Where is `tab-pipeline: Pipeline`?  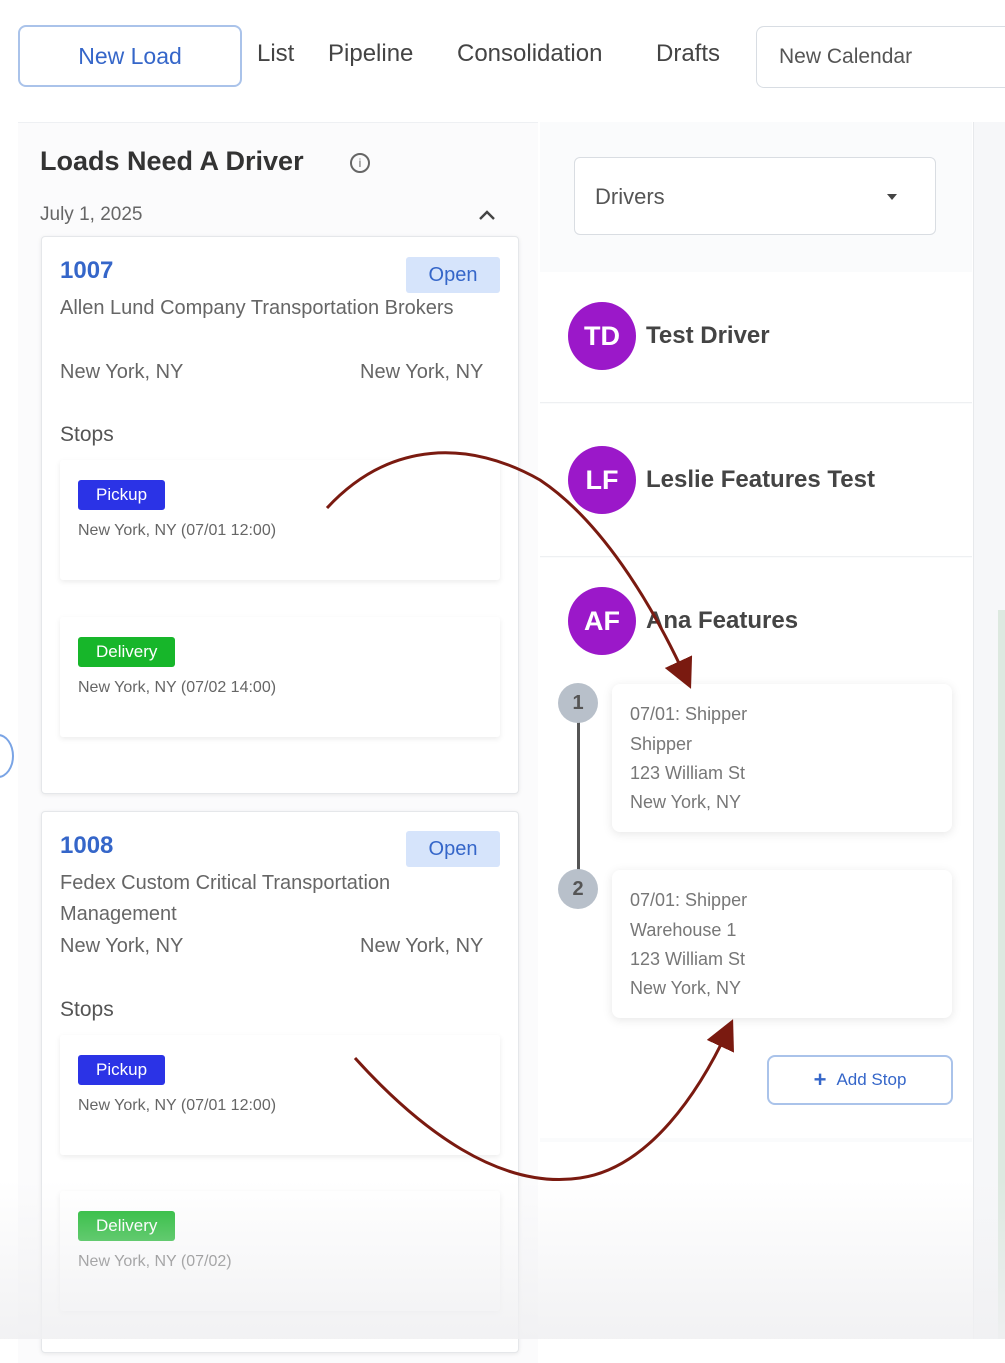 tab-pipeline: Pipeline is located at coordinates (370, 54).